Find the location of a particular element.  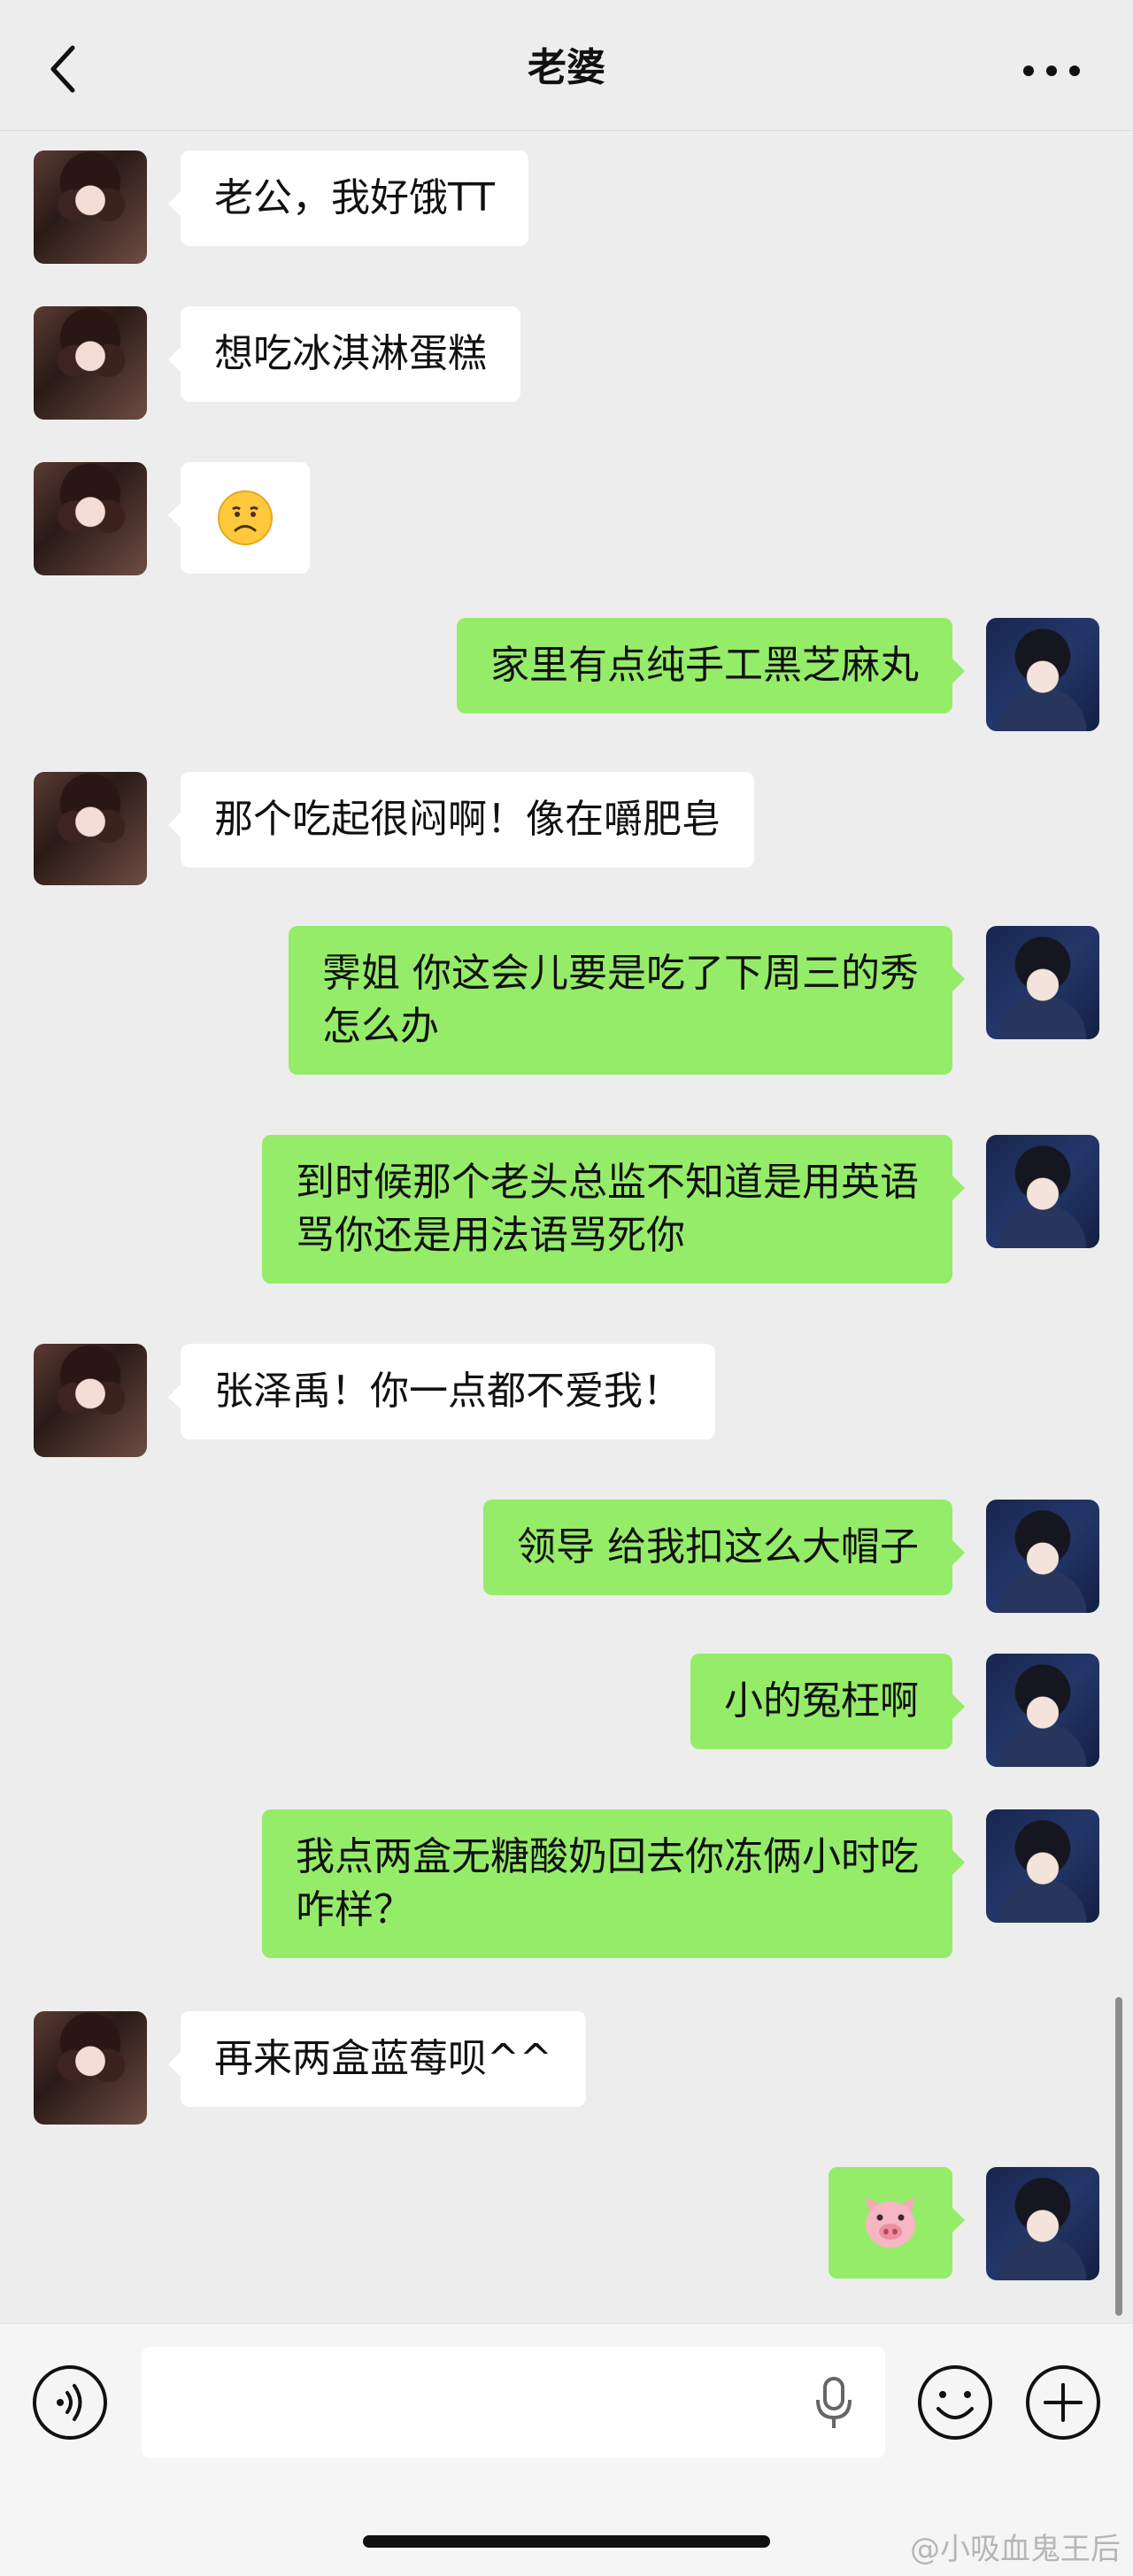

message-bubble-outgoing: 到时候那个老头总监不知道是用英语 骂你还是用法语骂死你 is located at coordinates (613, 1209).